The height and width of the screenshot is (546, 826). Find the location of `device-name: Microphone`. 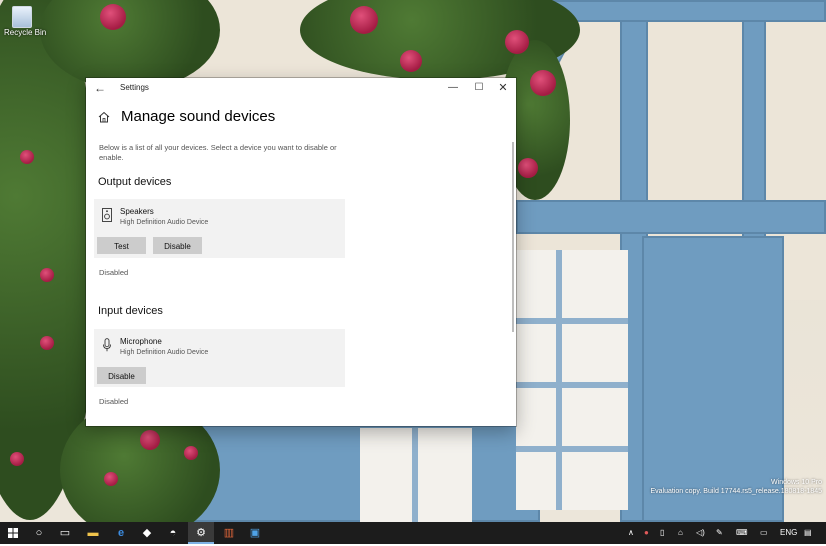

device-name: Microphone is located at coordinates (141, 341).